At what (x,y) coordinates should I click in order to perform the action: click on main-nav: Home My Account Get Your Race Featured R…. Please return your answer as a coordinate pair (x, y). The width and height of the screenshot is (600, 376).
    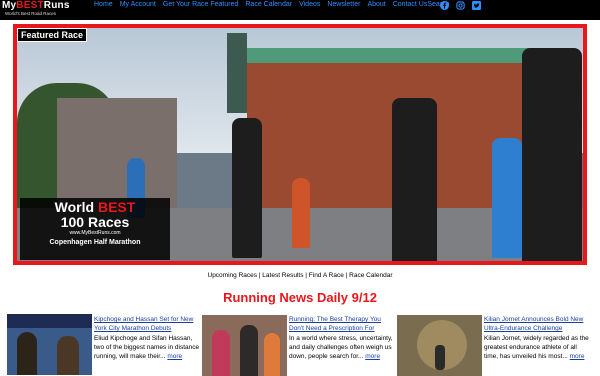
    Looking at the image, I should click on (275, 4).